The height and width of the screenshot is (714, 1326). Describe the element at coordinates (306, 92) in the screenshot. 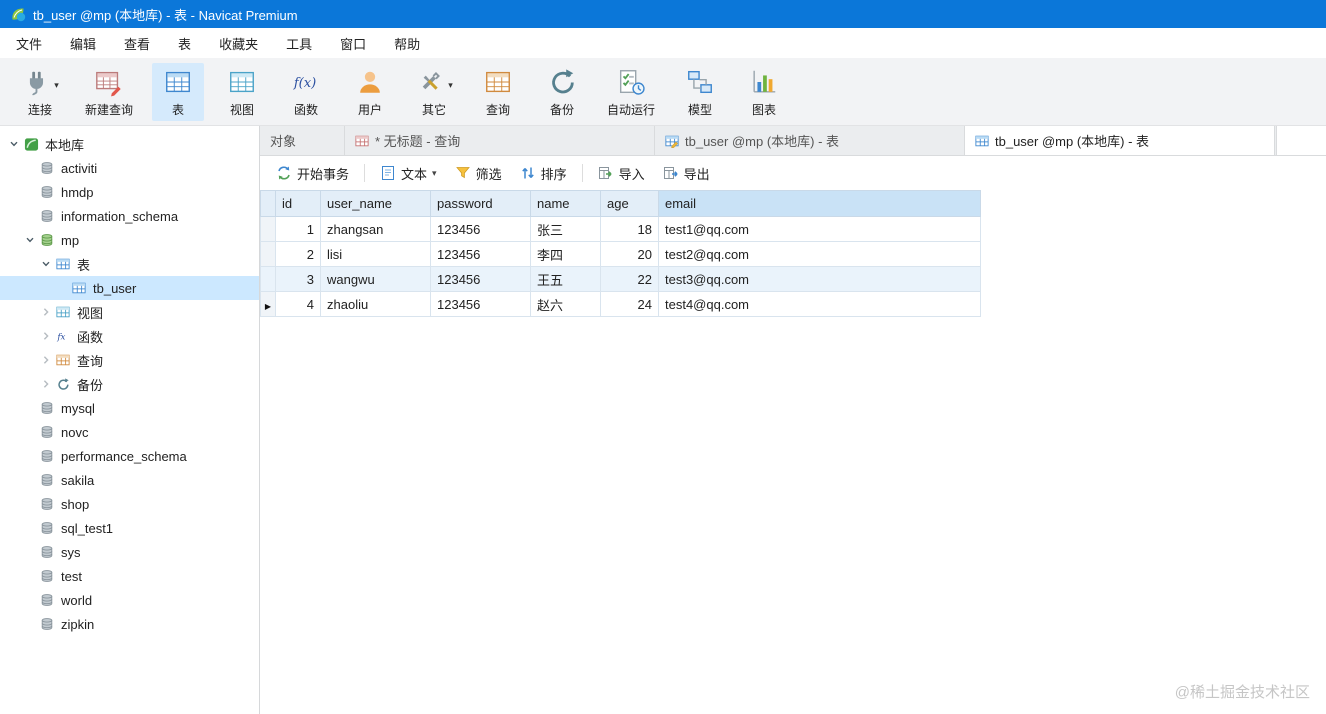

I see `toolbar-button-function: f(x) 函数` at that location.